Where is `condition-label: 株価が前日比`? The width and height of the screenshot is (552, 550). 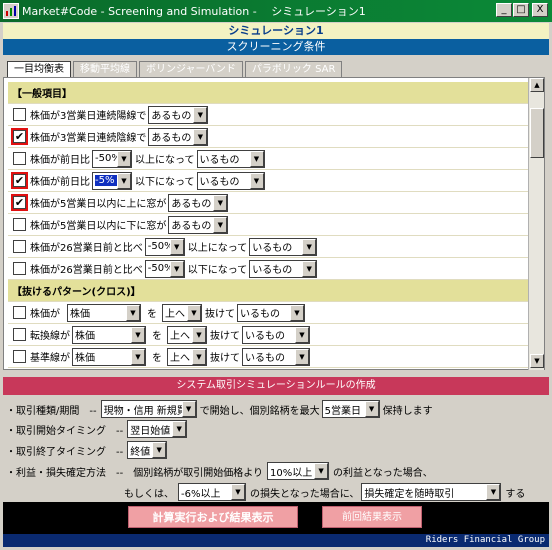
condition-label: 株価が前日比 is located at coordinates (60, 160).